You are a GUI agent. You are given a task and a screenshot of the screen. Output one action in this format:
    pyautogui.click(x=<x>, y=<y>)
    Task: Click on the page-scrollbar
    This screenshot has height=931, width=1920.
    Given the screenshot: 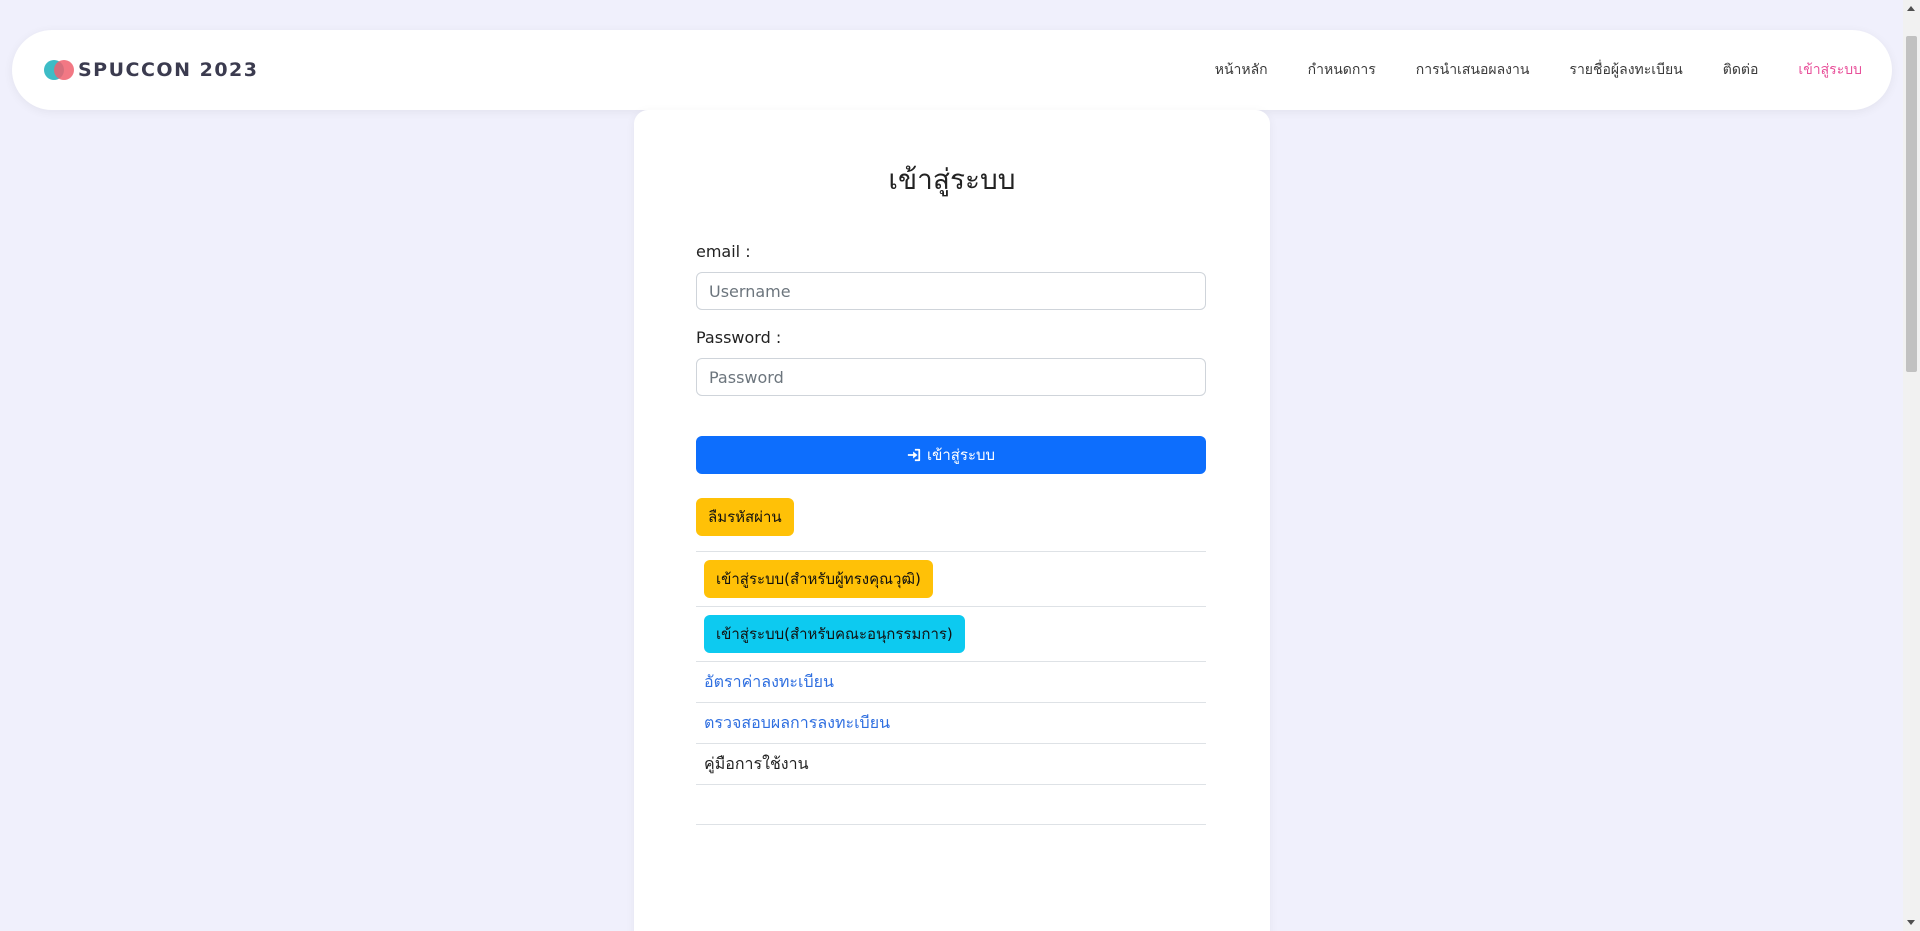 What is the action you would take?
    pyautogui.click(x=1911, y=465)
    